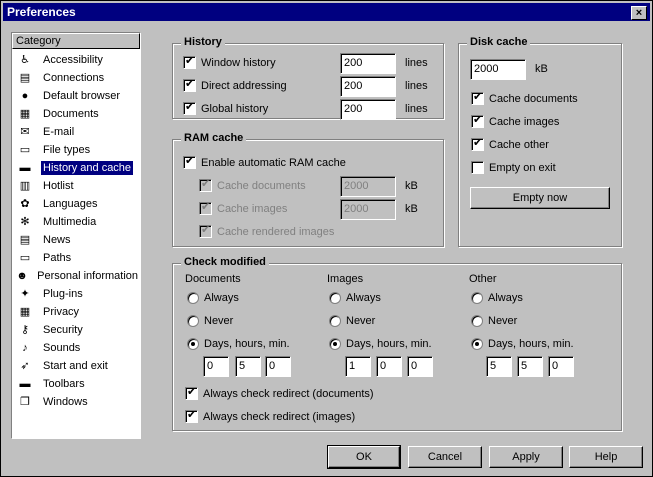  Describe the element at coordinates (264, 161) in the screenshot. I see `enable-ram-cache-checkbox: Enable automatic RAM cache` at that location.